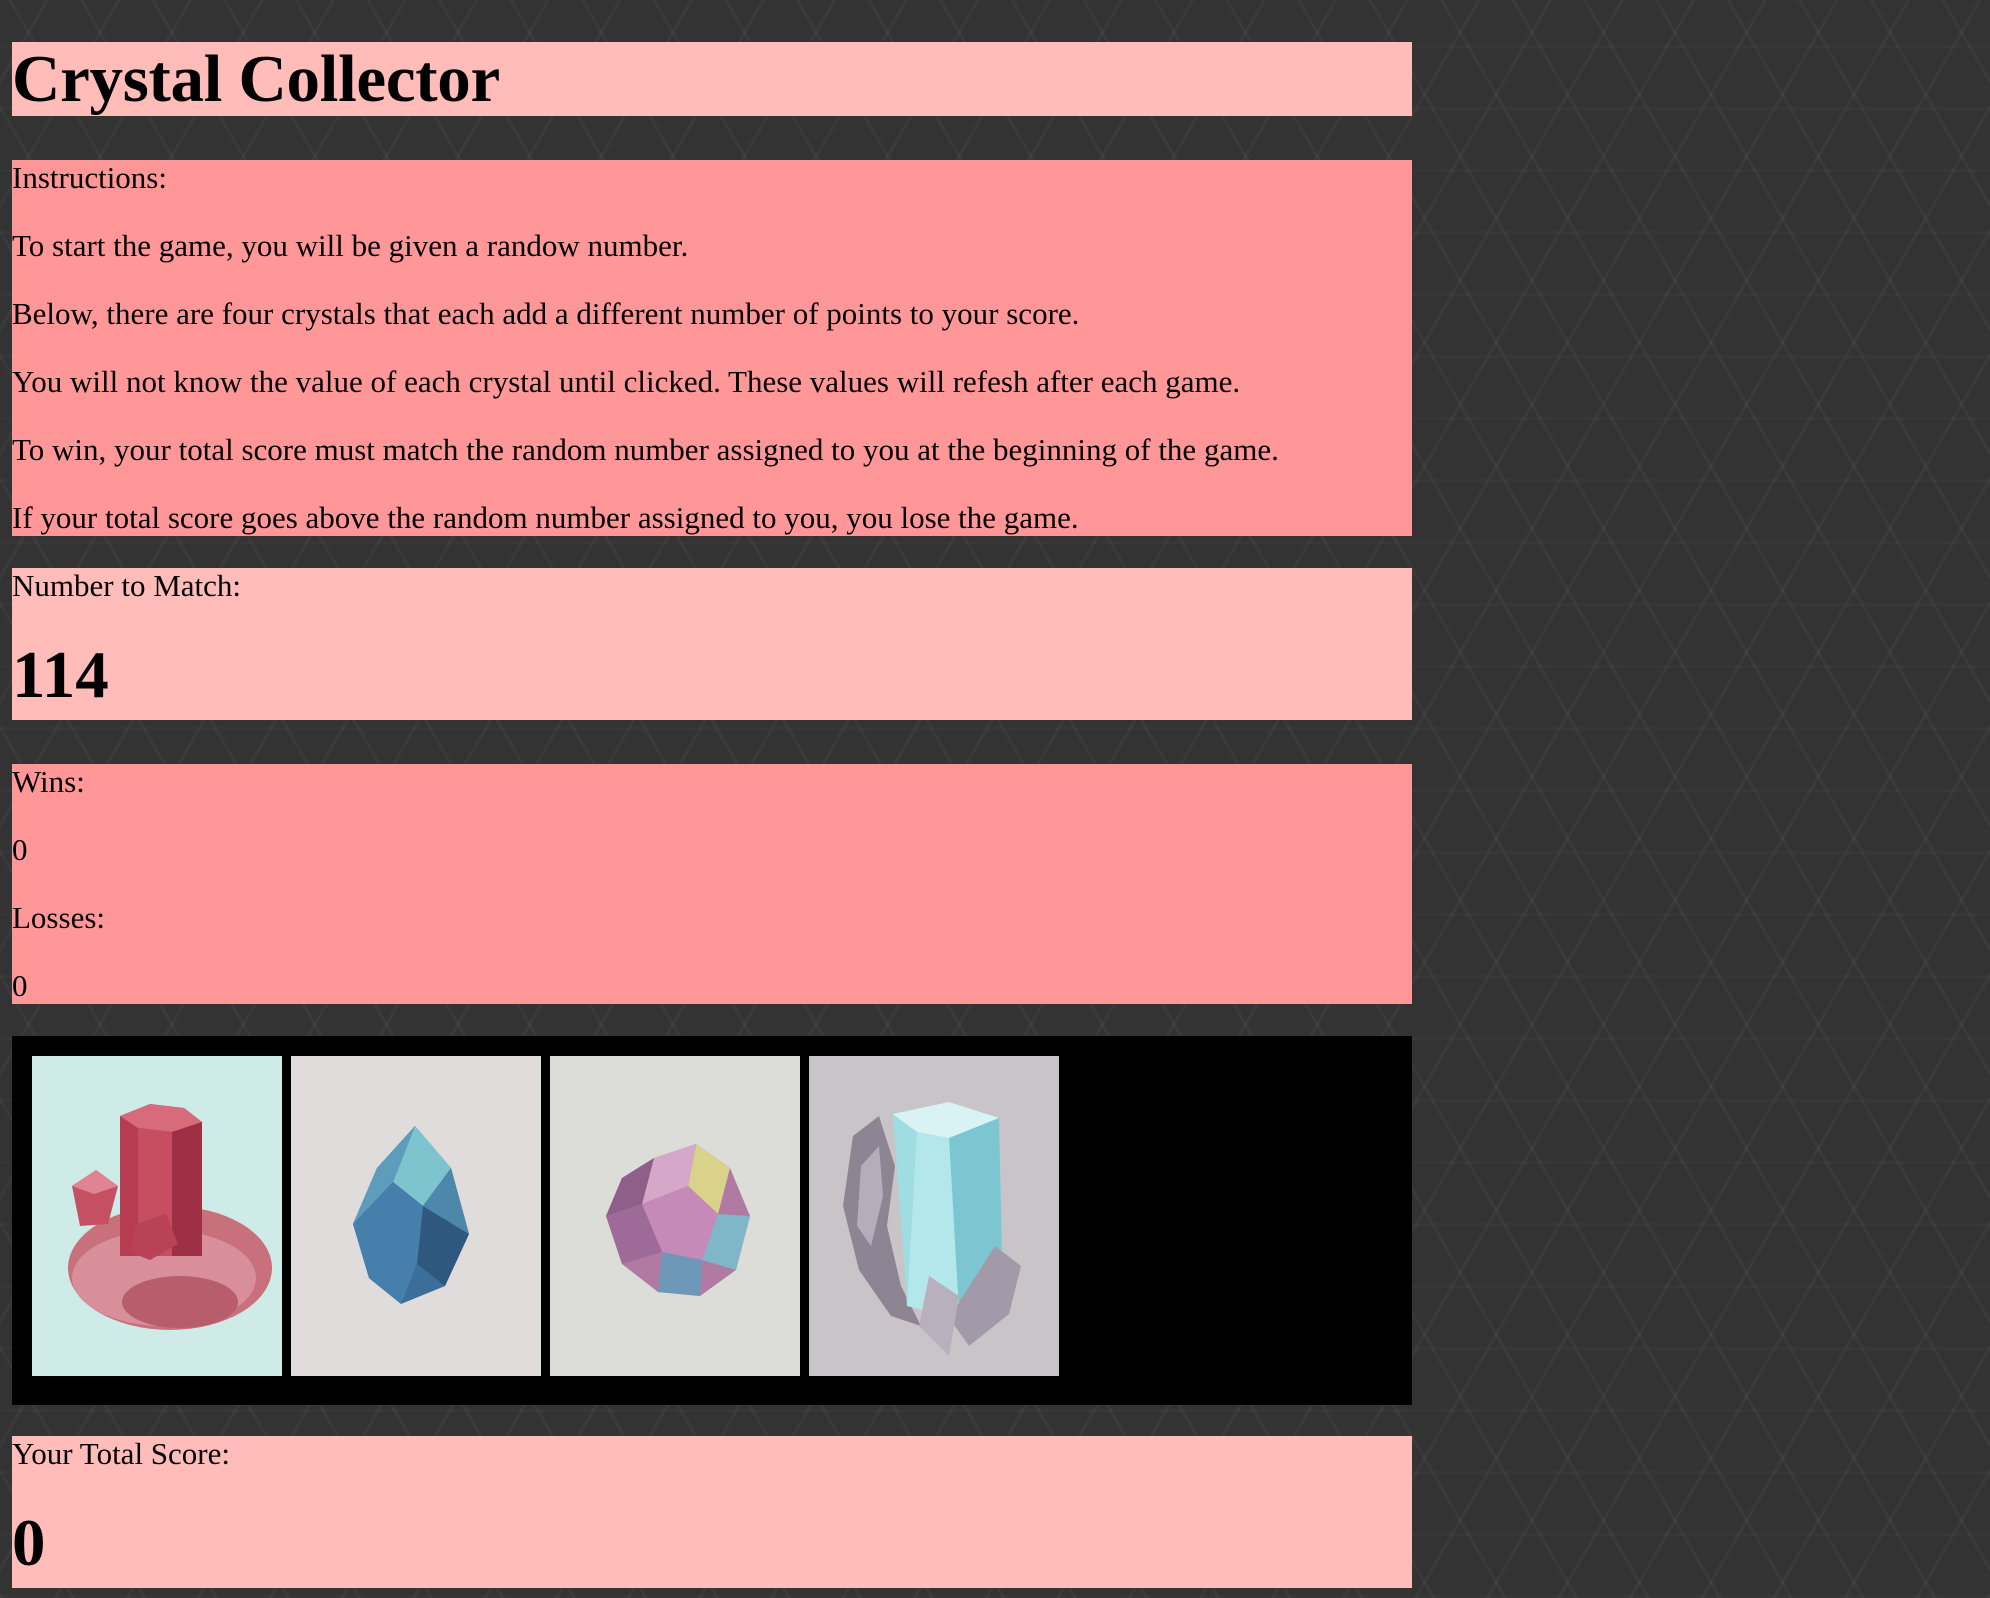 This screenshot has width=1990, height=1598. I want to click on score-value: 0, so click(29, 1543).